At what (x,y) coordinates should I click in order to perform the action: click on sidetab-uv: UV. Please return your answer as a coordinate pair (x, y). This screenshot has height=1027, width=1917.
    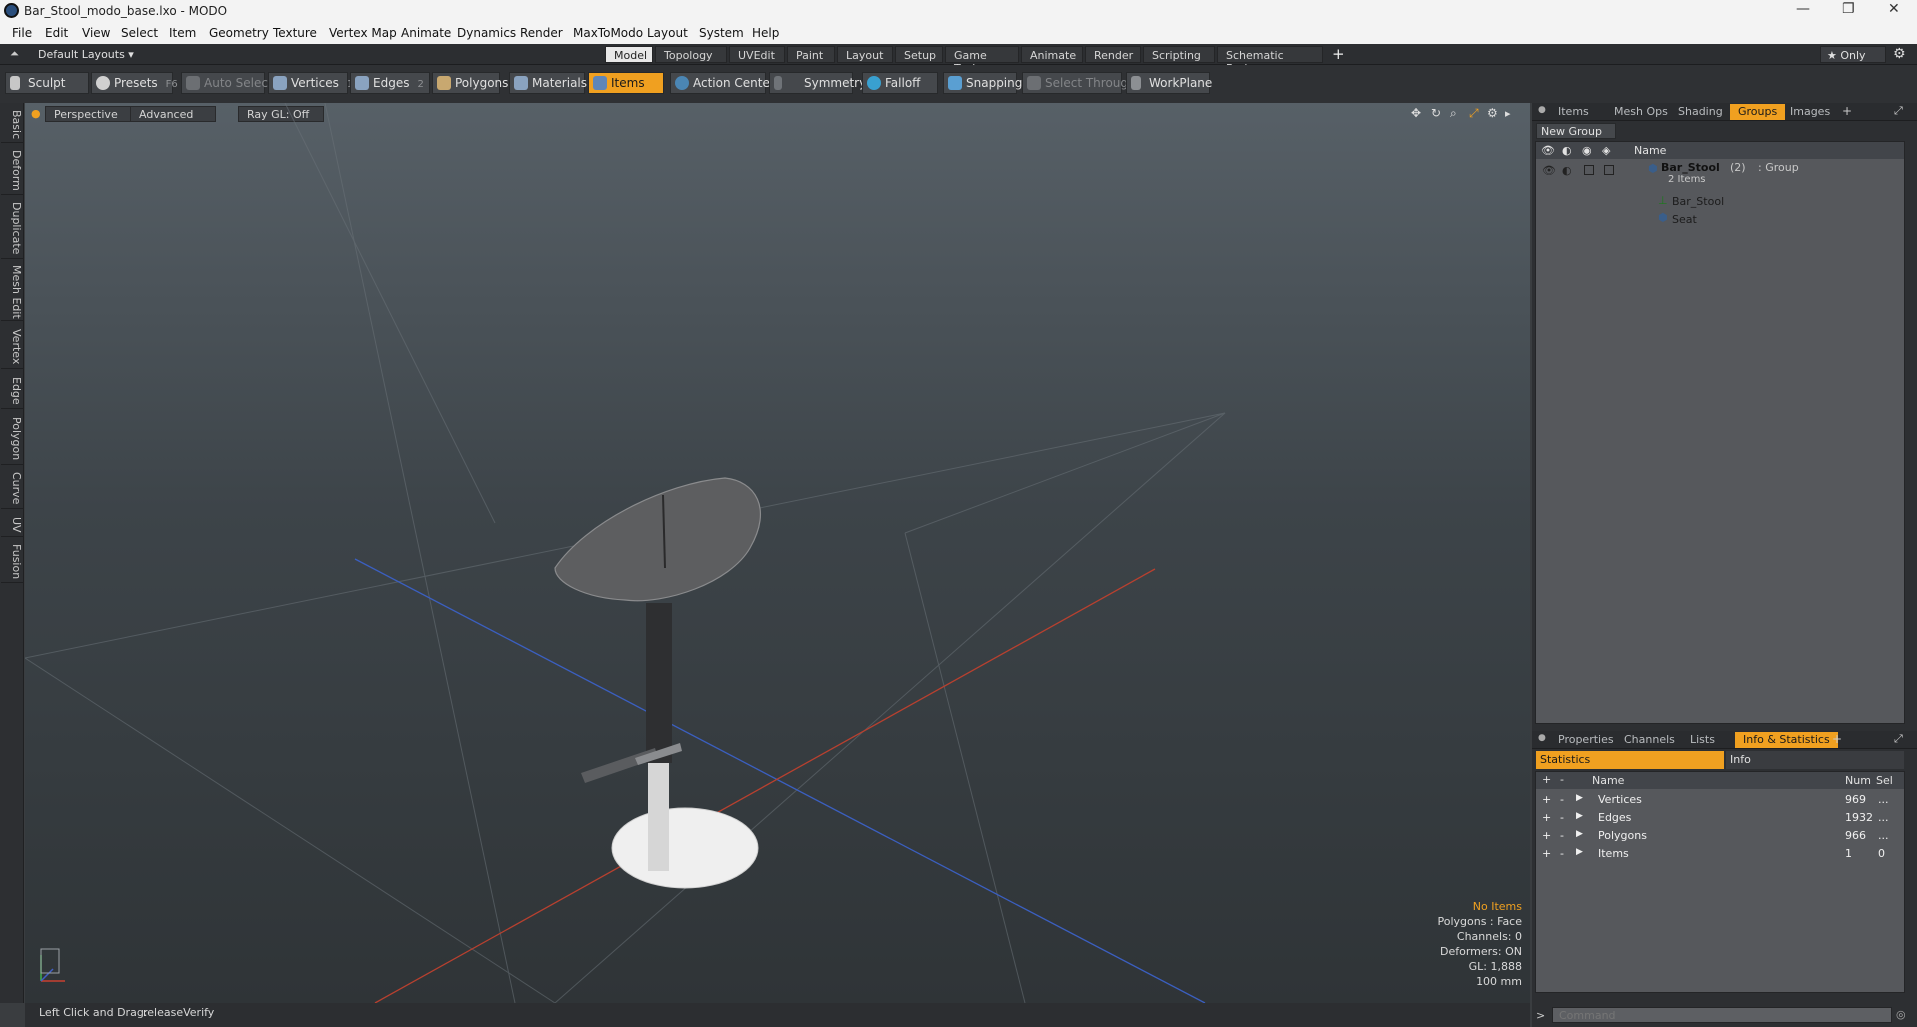
    Looking at the image, I should click on (12, 524).